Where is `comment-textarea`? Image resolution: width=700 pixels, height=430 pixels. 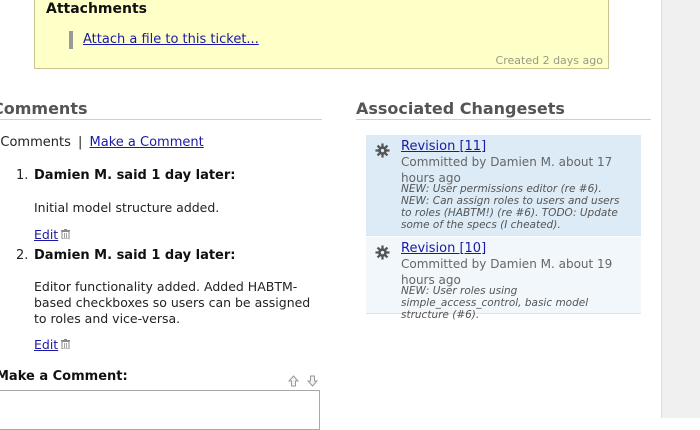
comment-textarea is located at coordinates (160, 410).